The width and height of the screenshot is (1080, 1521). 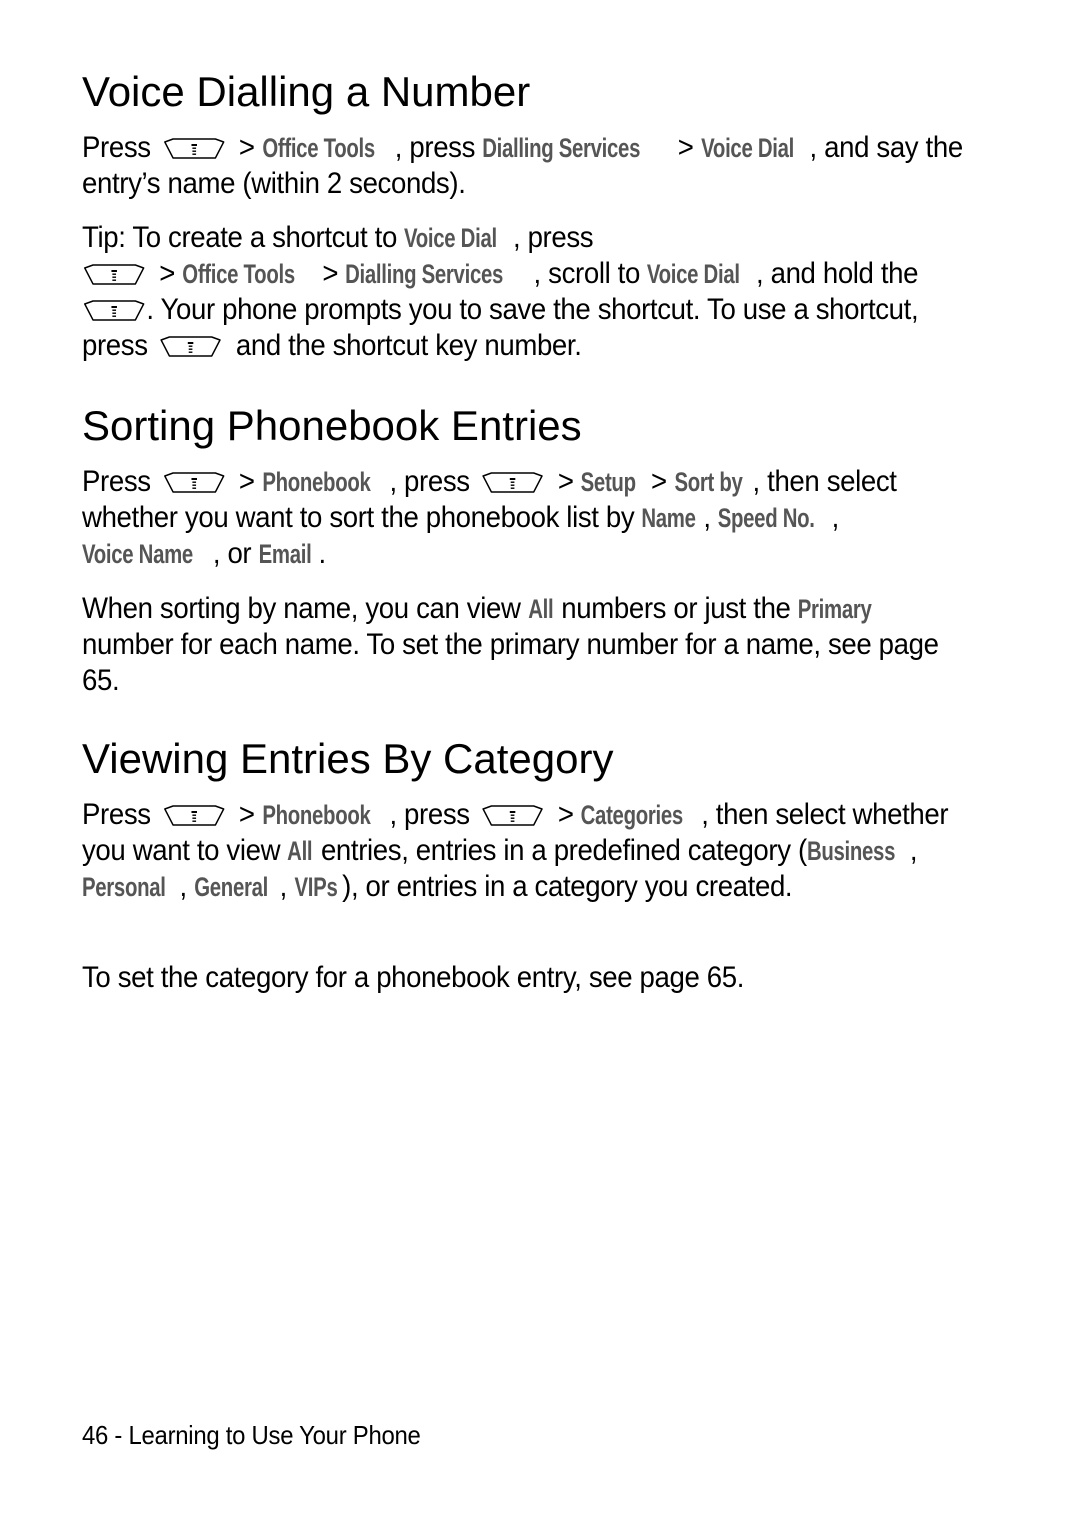 I want to click on section-title-sorting-phonebook: Sorting Phonebook Entries, so click(x=332, y=425).